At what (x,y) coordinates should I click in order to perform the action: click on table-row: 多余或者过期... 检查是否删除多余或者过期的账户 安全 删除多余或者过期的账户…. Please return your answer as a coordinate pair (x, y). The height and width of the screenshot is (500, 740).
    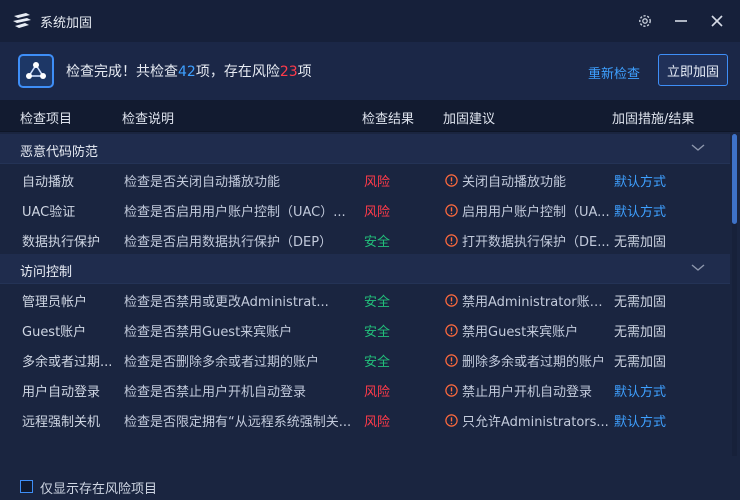
    Looking at the image, I should click on (365, 359).